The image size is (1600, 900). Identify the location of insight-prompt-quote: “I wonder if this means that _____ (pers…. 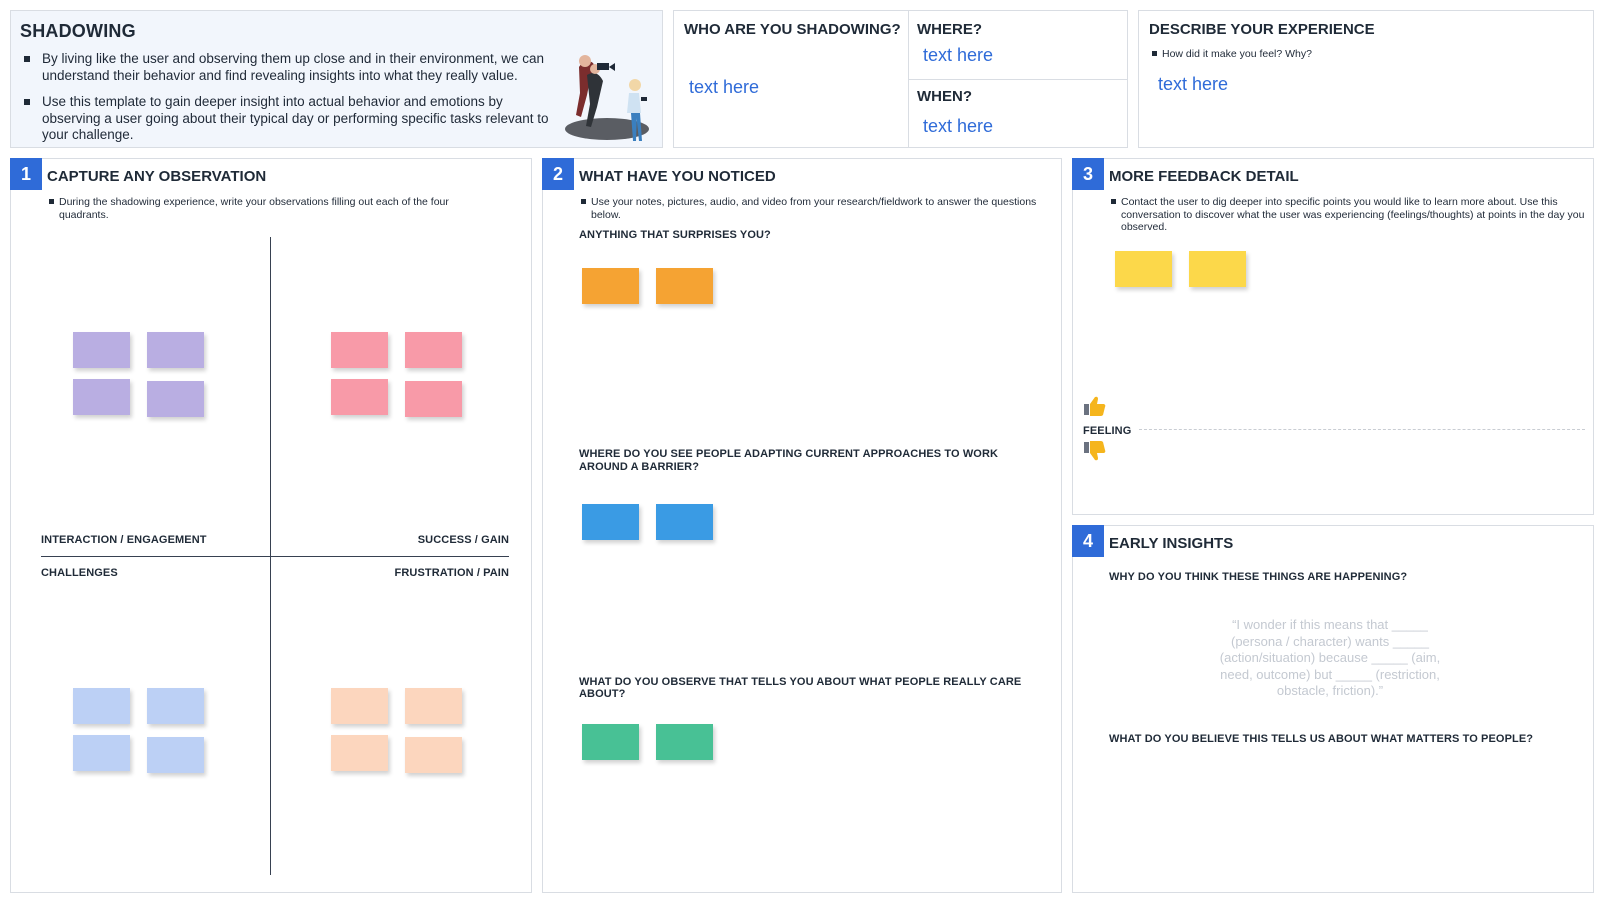
(1330, 658).